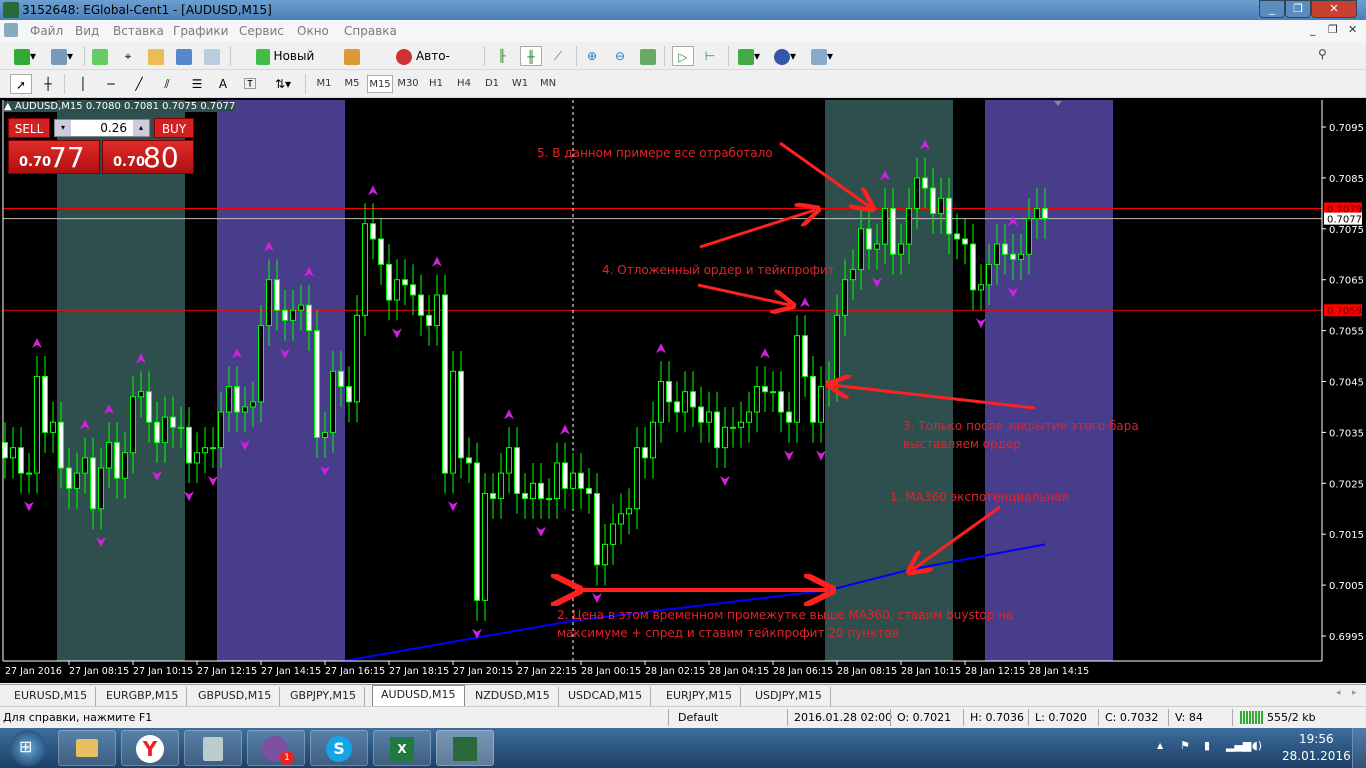 This screenshot has height=768, width=1366. I want to click on chart-shift-button: ⊢, so click(710, 56).